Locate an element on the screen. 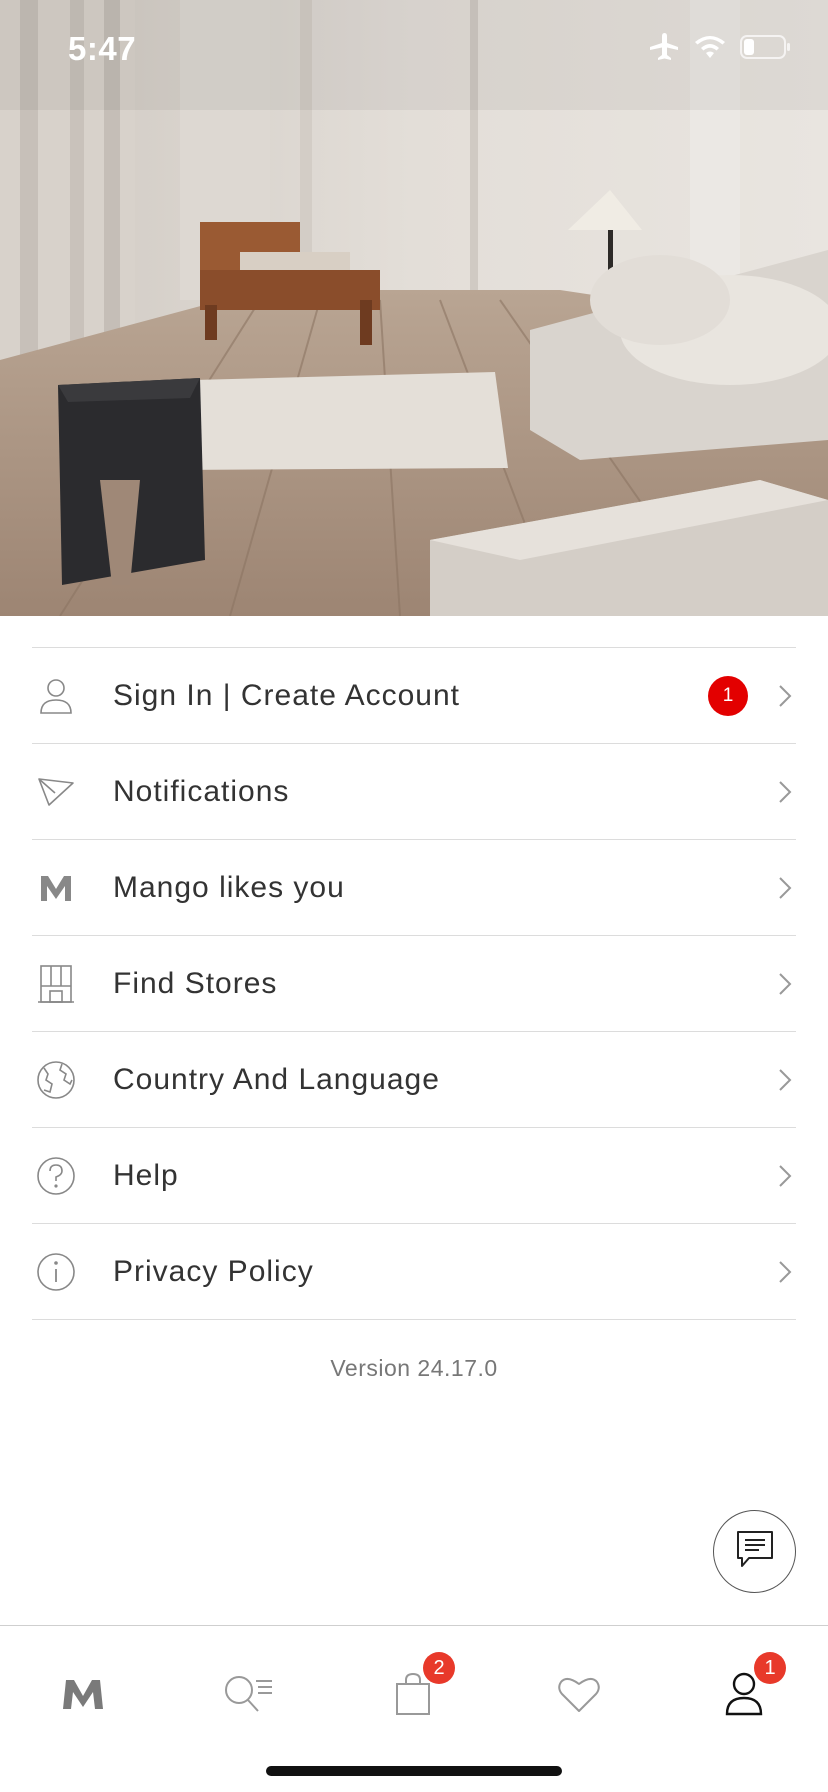  search-list-icon is located at coordinates (248, 1696).